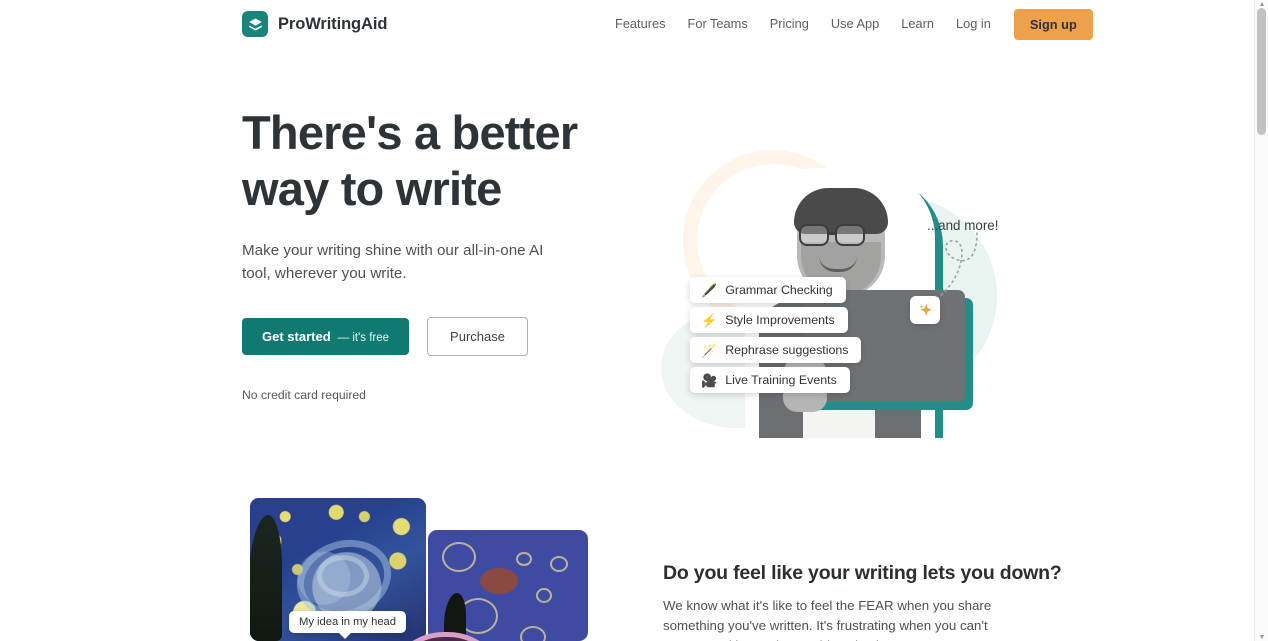 Image resolution: width=1268 pixels, height=641 pixels. I want to click on purchase-button: Purchase, so click(477, 336).